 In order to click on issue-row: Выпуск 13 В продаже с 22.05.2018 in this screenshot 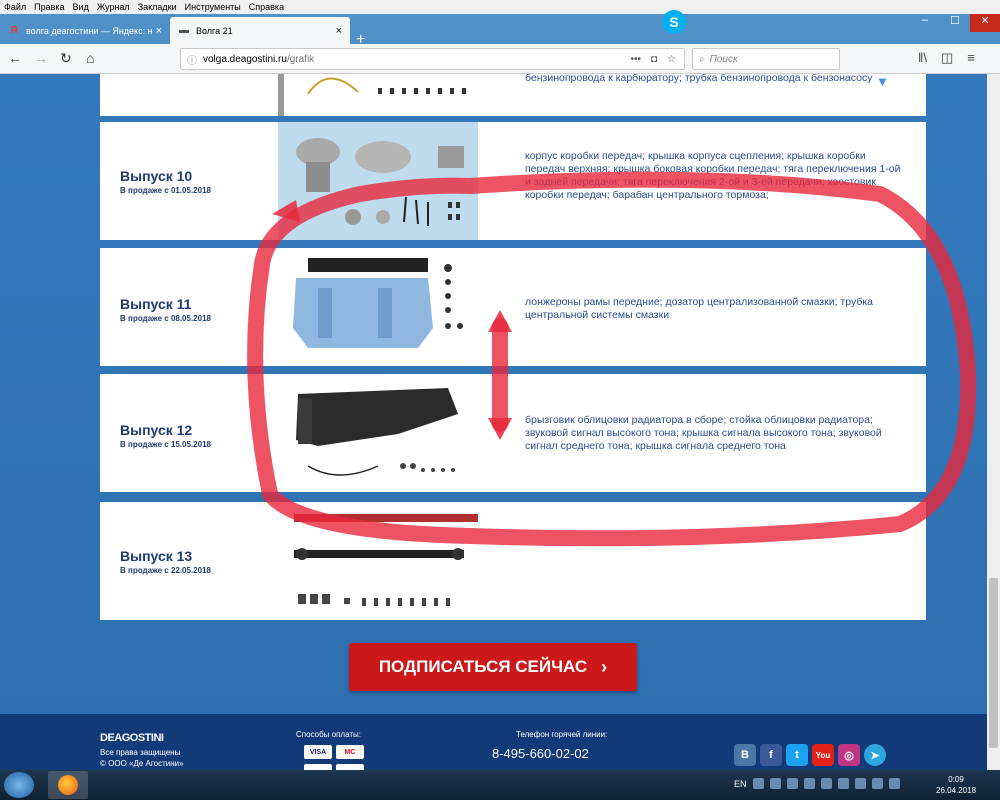, I will do `click(513, 561)`.